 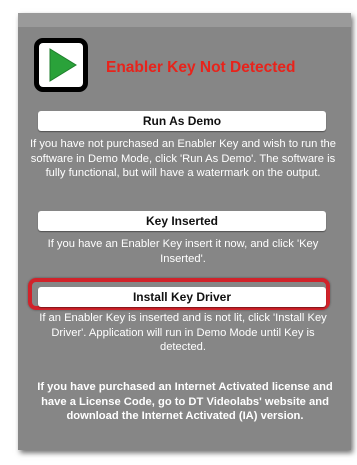 What do you see at coordinates (201, 67) in the screenshot?
I see `dialog-title: Enabler Key Not Detected` at bounding box center [201, 67].